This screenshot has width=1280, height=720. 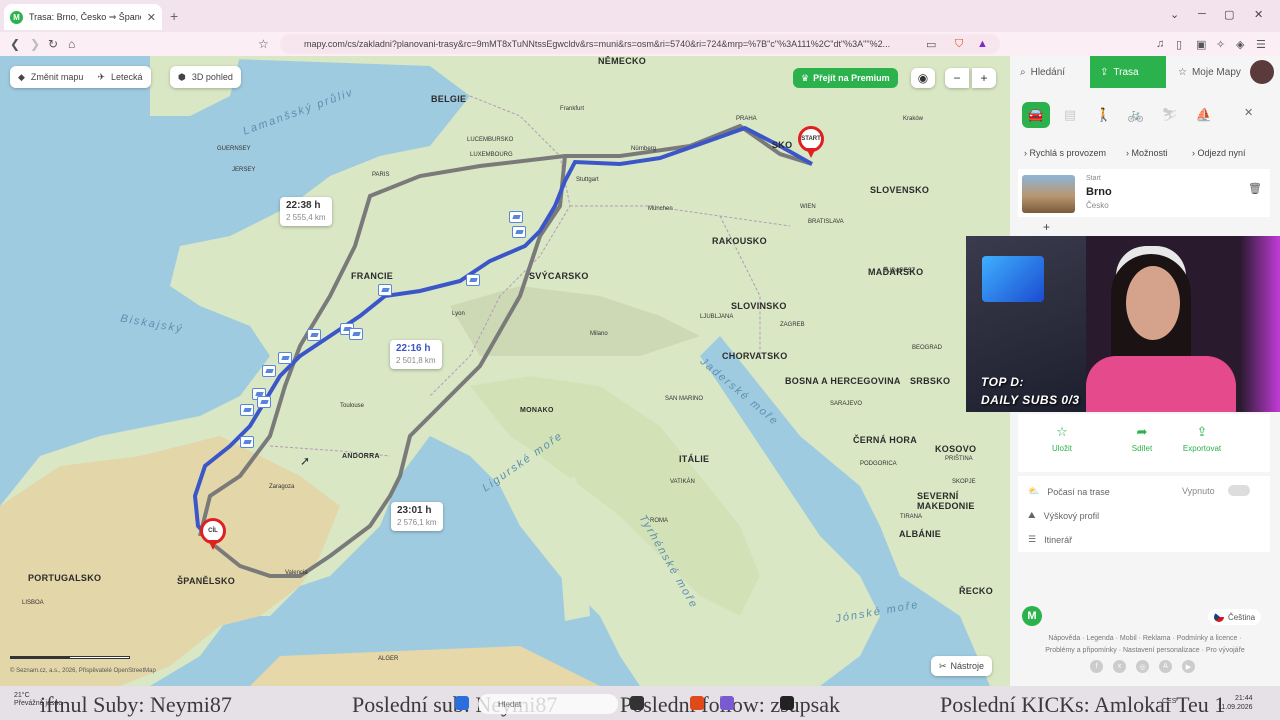 I want to click on tab-title: Trasa: Brno, Česko ⇒ Španělsko,, so click(x=85, y=16).